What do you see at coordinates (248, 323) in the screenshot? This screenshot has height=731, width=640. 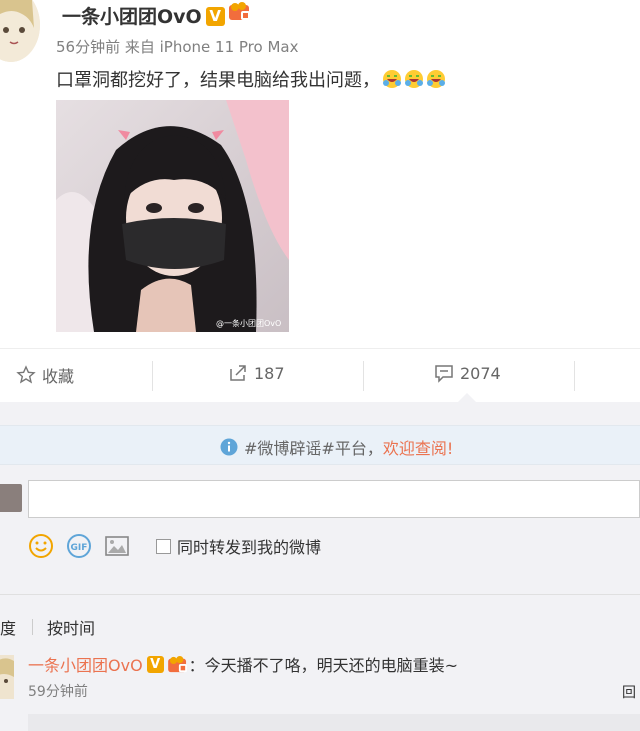 I see `photo-watermark: @一条小团团OvO` at bounding box center [248, 323].